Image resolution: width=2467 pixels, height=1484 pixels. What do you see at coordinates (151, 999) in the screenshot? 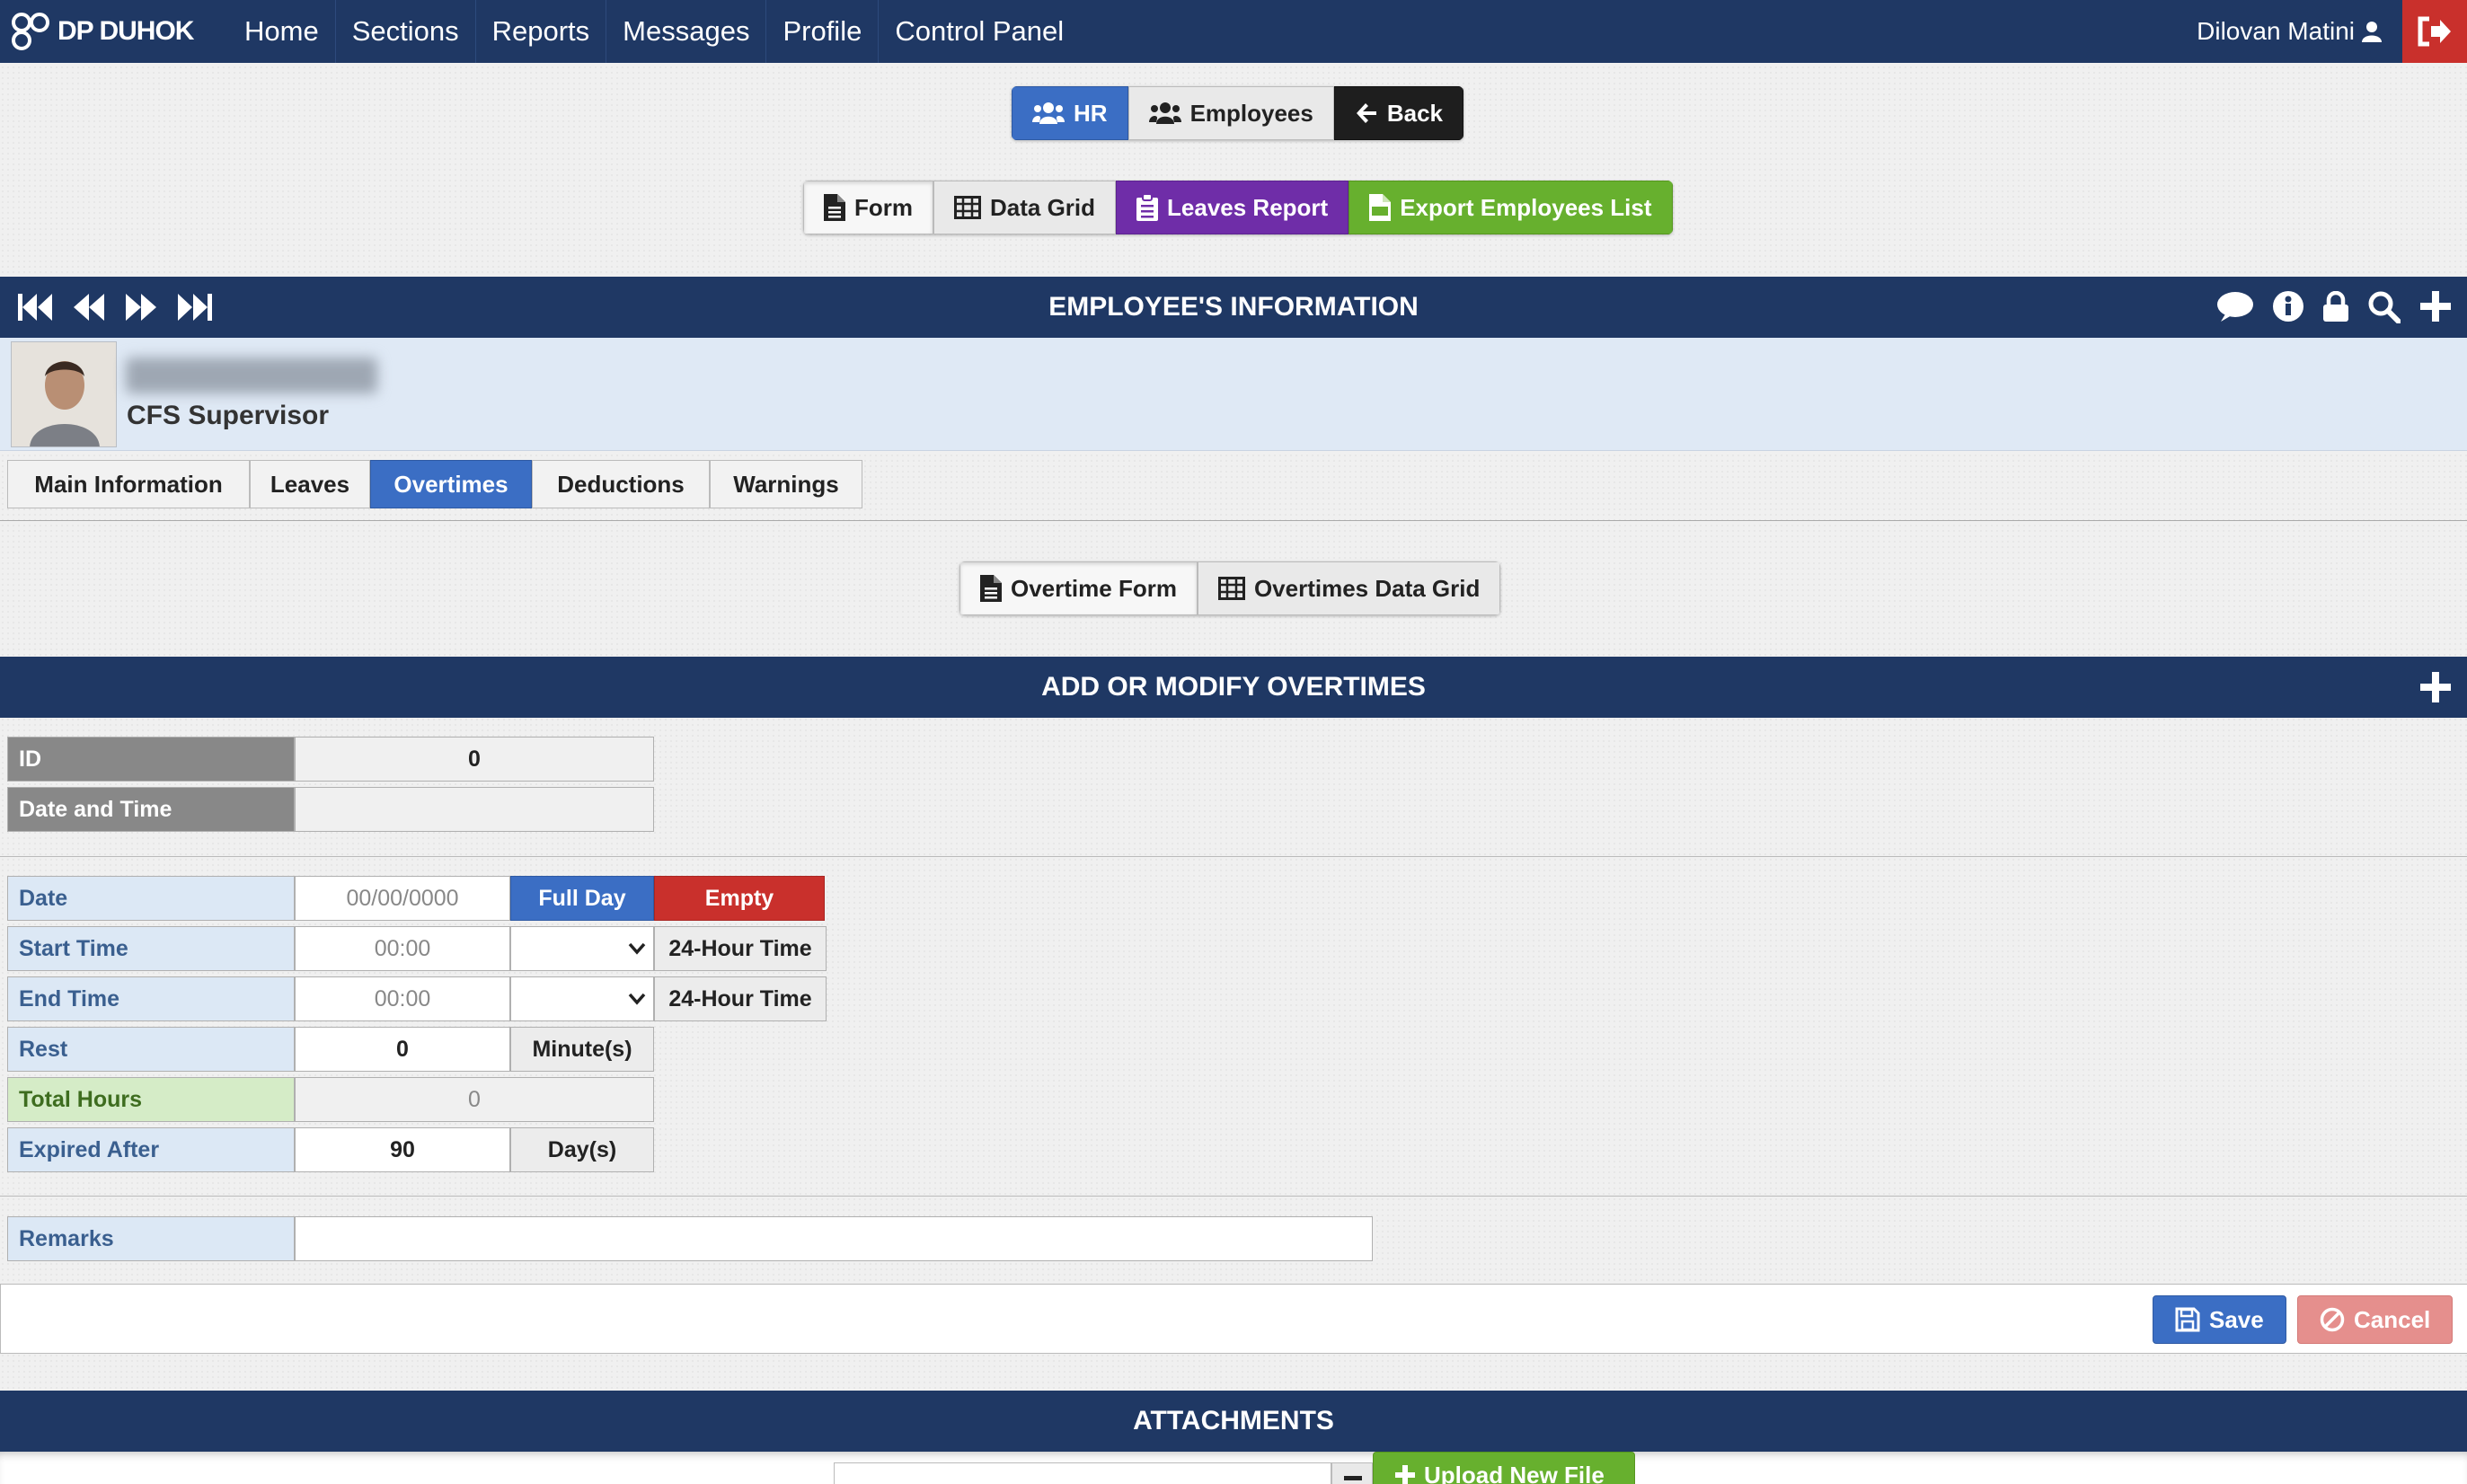
I see `end-time-label: End Time` at bounding box center [151, 999].